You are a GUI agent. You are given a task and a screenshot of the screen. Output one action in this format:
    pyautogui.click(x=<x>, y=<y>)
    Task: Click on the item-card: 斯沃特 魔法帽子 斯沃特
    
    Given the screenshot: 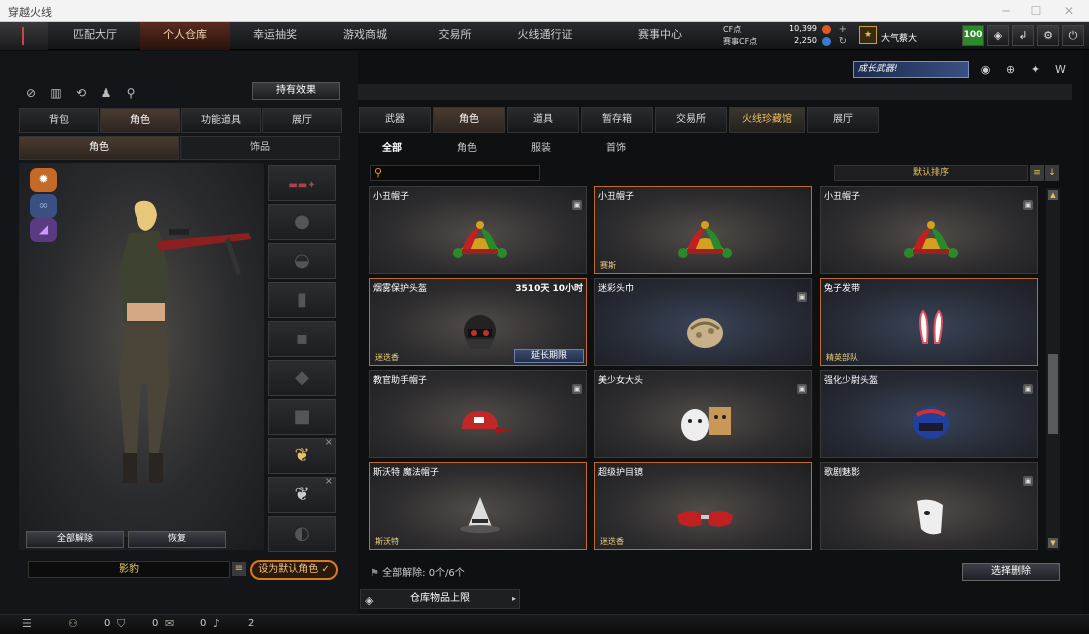 What is the action you would take?
    pyautogui.click(x=478, y=506)
    